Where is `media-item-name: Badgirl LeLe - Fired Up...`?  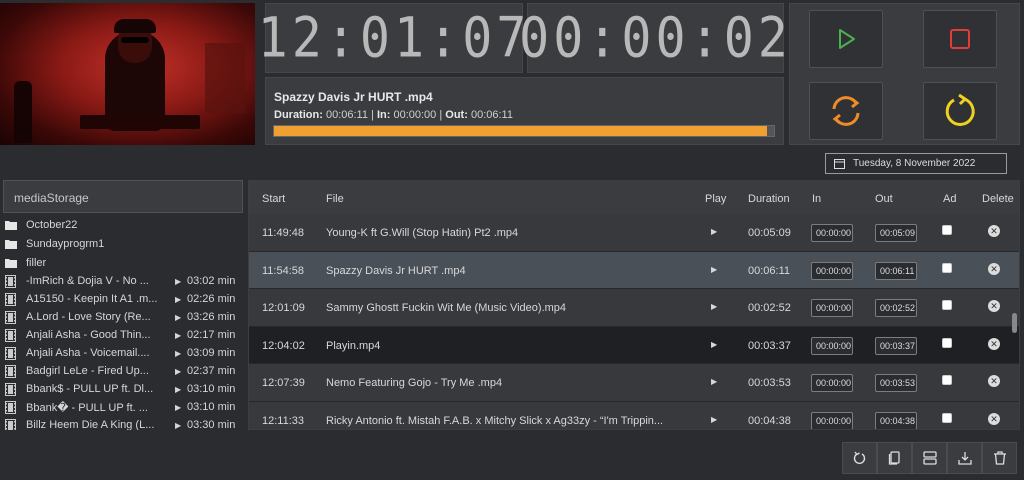 media-item-name: Badgirl LeLe - Fired Up... is located at coordinates (87, 371).